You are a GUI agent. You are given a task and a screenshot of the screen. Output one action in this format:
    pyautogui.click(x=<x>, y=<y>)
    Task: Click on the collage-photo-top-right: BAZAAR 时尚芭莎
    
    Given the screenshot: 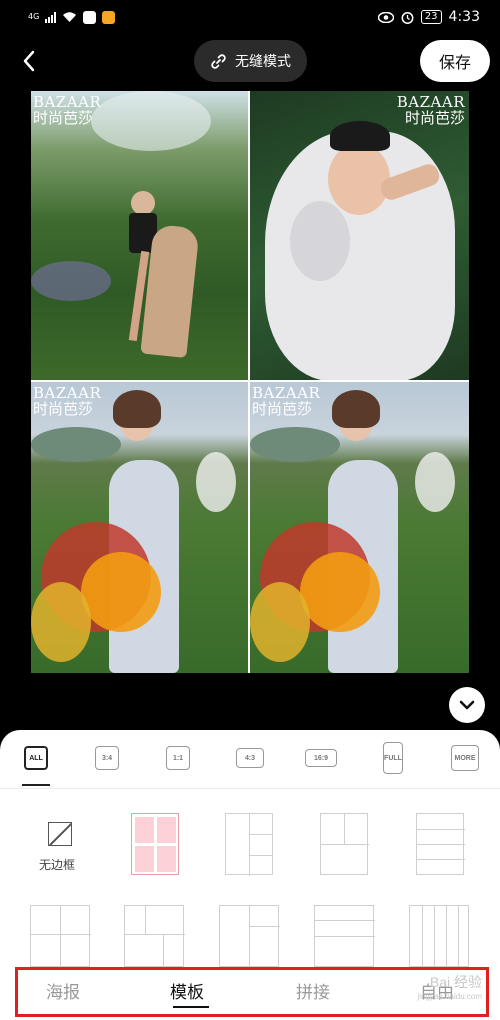 What is the action you would take?
    pyautogui.click(x=359, y=235)
    